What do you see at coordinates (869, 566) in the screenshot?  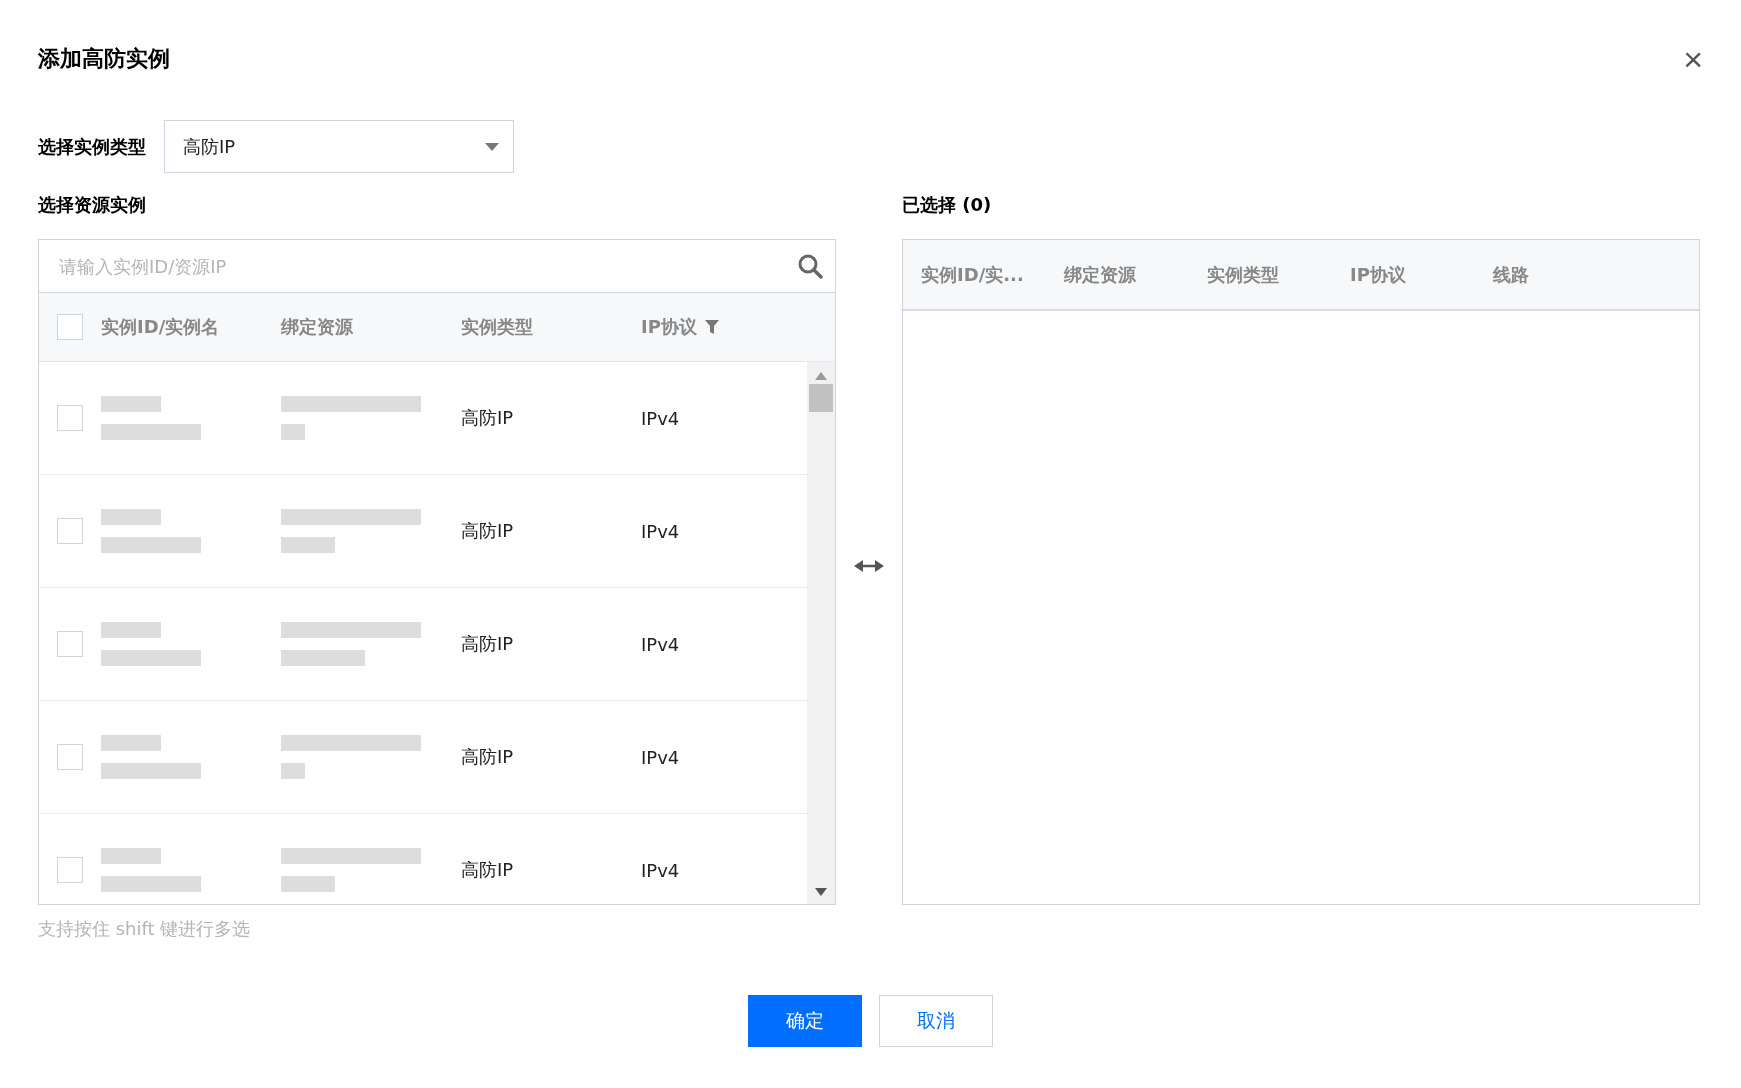 I see `swap-arrows-icon` at bounding box center [869, 566].